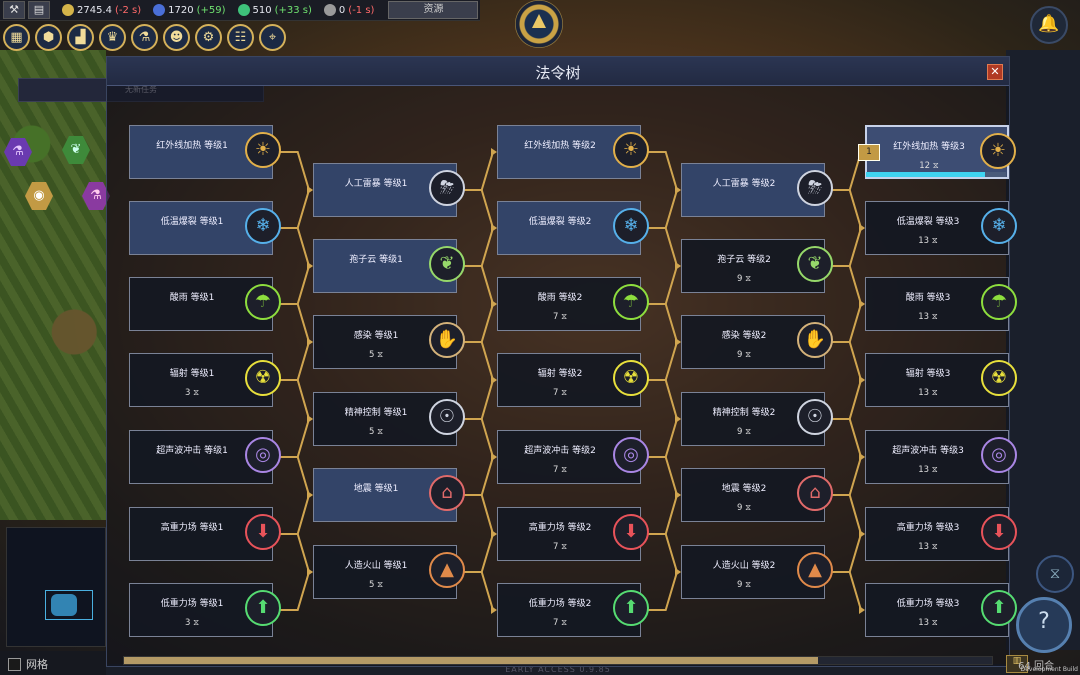  What do you see at coordinates (433, 10) in the screenshot?
I see `resources-button: 资源` at bounding box center [433, 10].